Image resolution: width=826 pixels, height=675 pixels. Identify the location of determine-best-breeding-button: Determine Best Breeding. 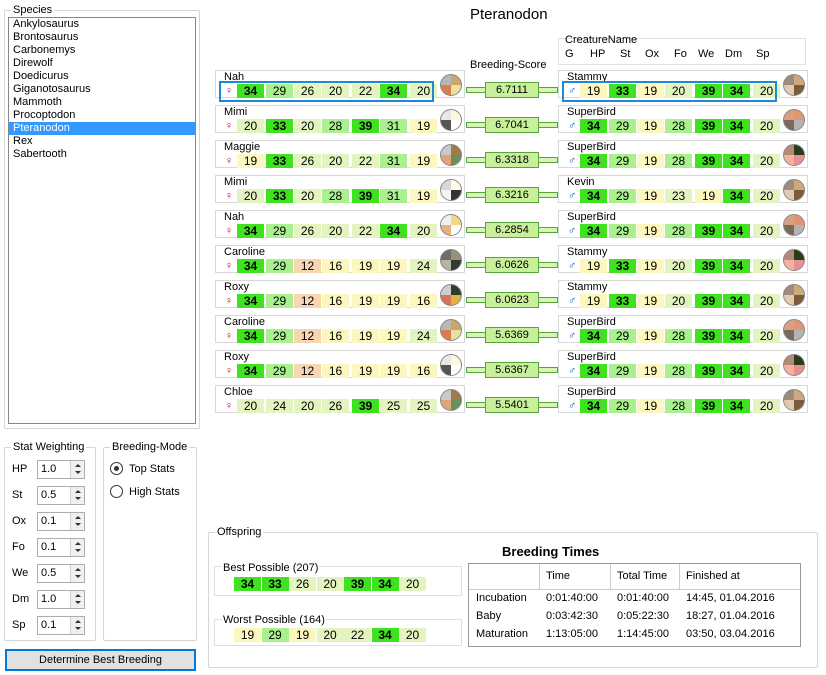
(100, 660).